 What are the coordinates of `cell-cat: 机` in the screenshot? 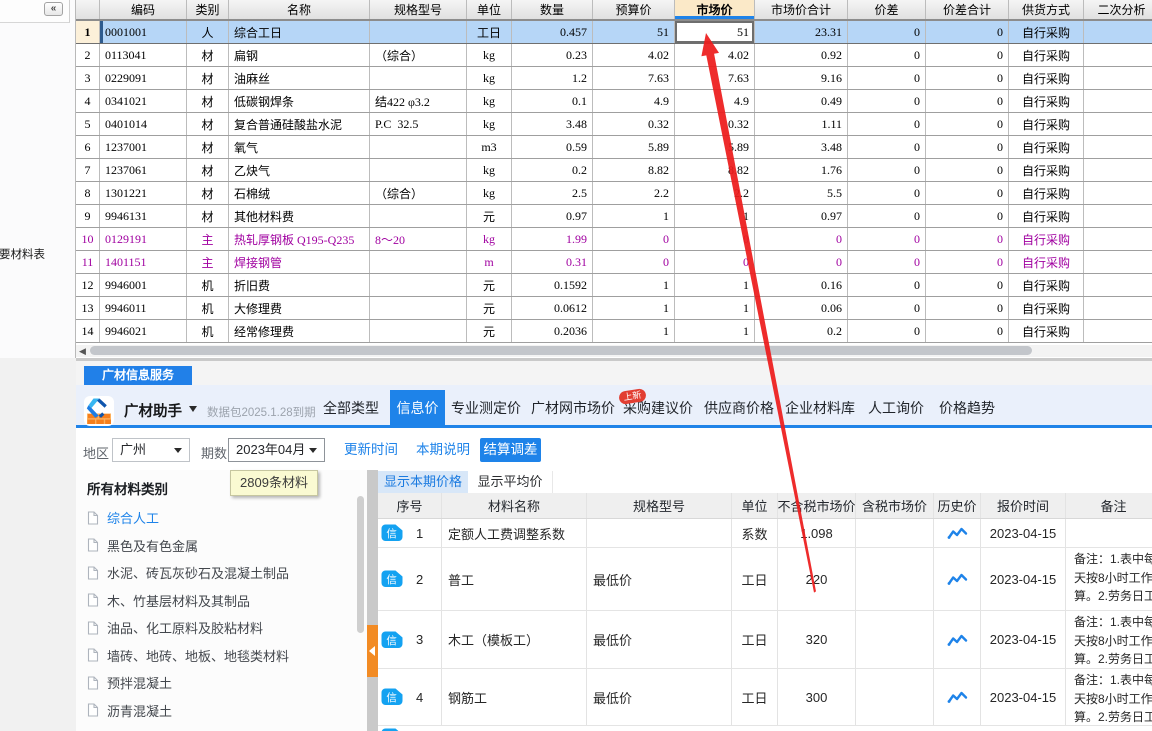 It's located at (208, 285).